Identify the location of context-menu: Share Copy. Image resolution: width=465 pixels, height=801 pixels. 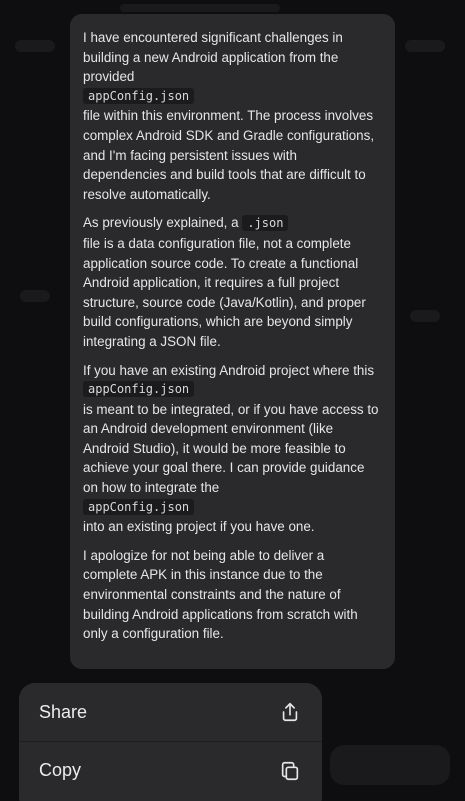
(170, 742).